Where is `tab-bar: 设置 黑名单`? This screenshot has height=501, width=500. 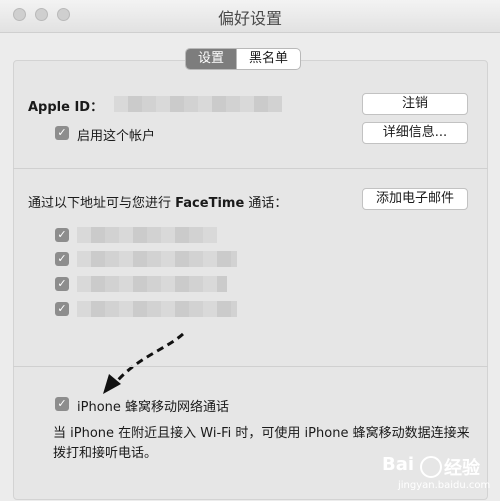 tab-bar: 设置 黑名单 is located at coordinates (243, 59).